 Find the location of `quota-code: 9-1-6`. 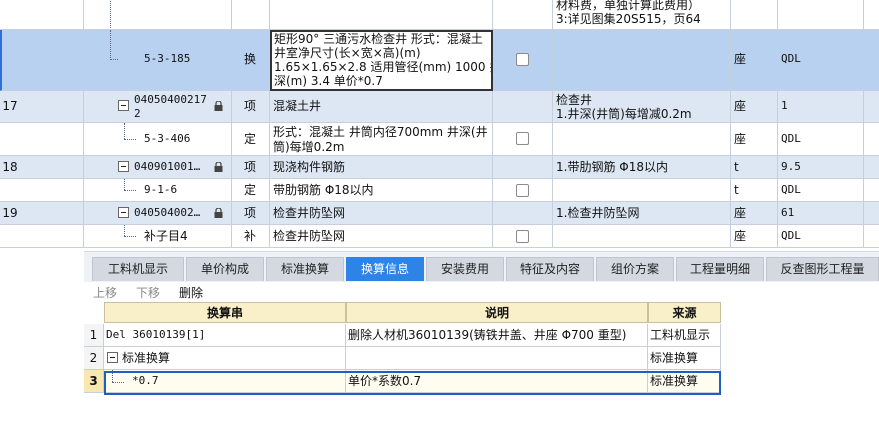

quota-code: 9-1-6 is located at coordinates (161, 189).